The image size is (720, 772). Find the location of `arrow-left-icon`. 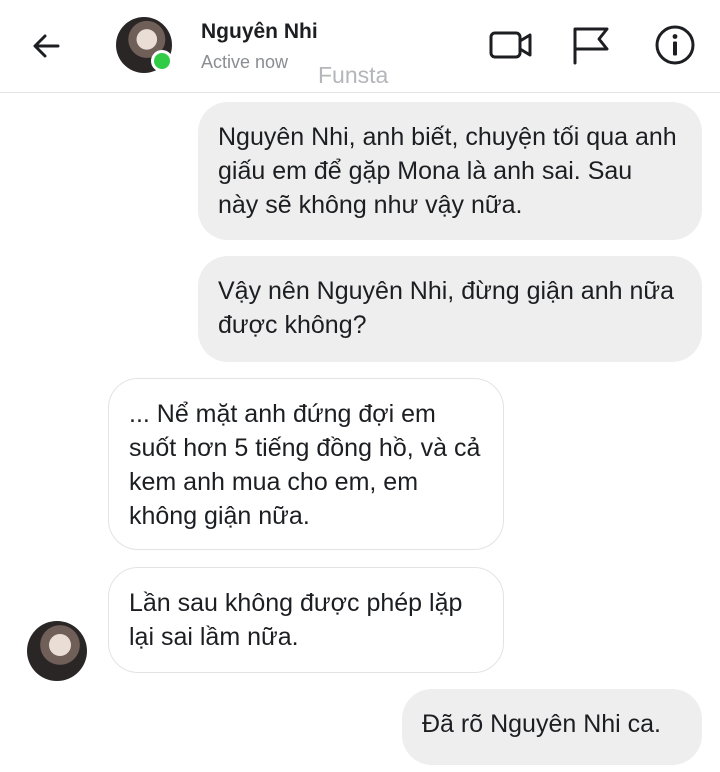

arrow-left-icon is located at coordinates (46, 46).